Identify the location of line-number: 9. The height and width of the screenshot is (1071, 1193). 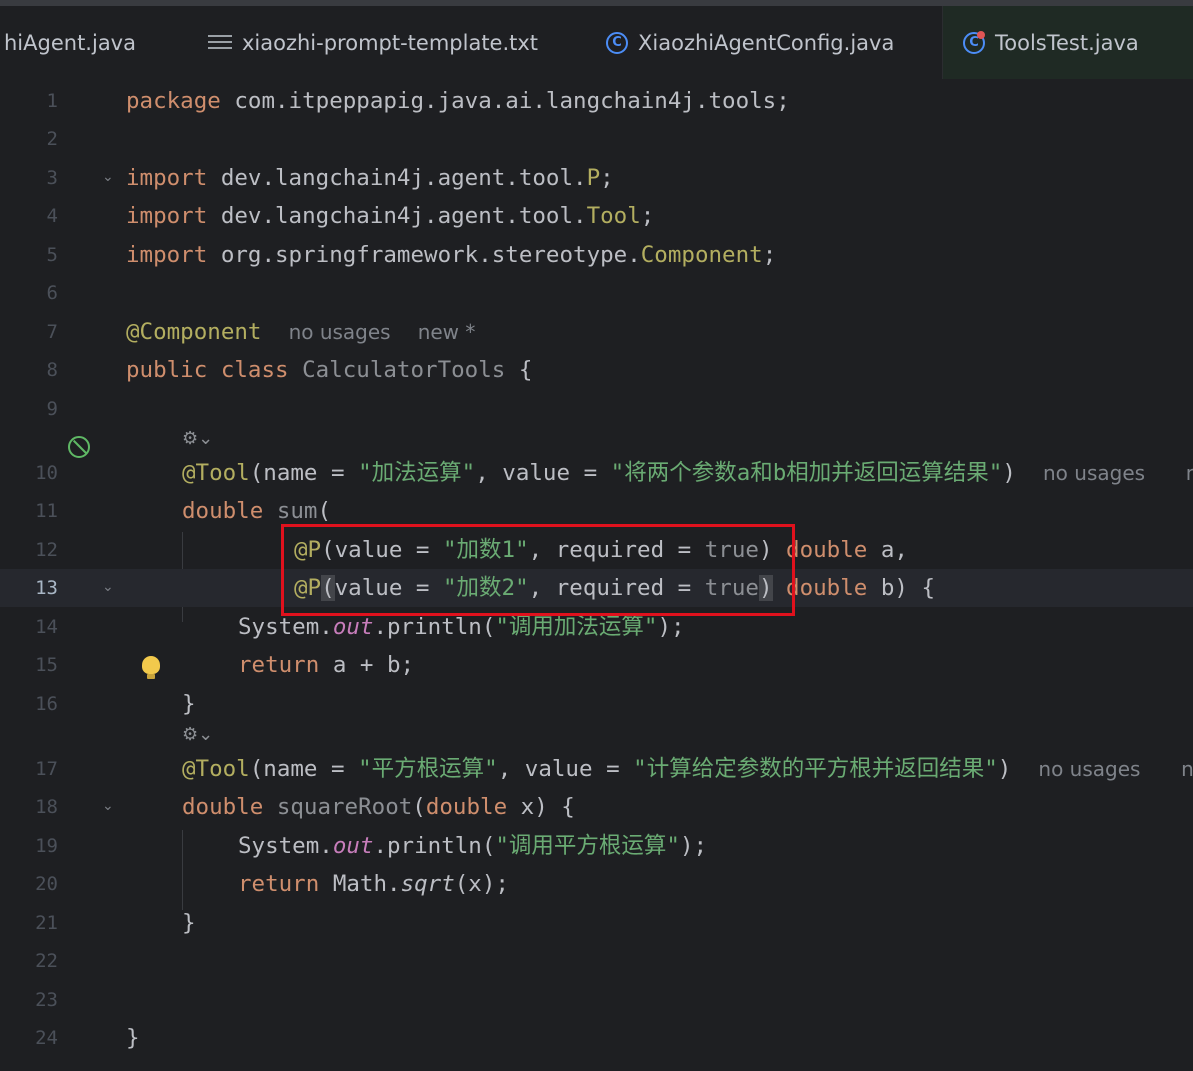
(52, 409).